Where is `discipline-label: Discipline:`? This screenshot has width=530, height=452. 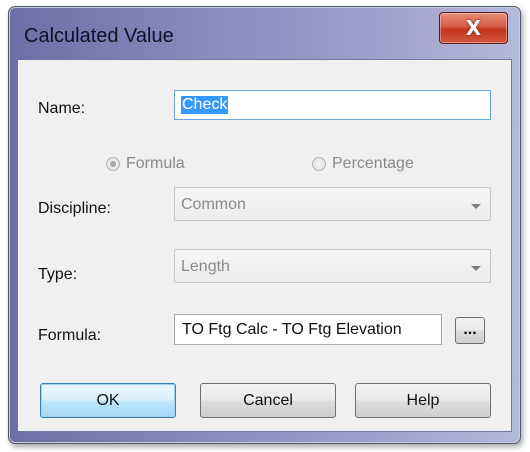 discipline-label: Discipline: is located at coordinates (74, 208).